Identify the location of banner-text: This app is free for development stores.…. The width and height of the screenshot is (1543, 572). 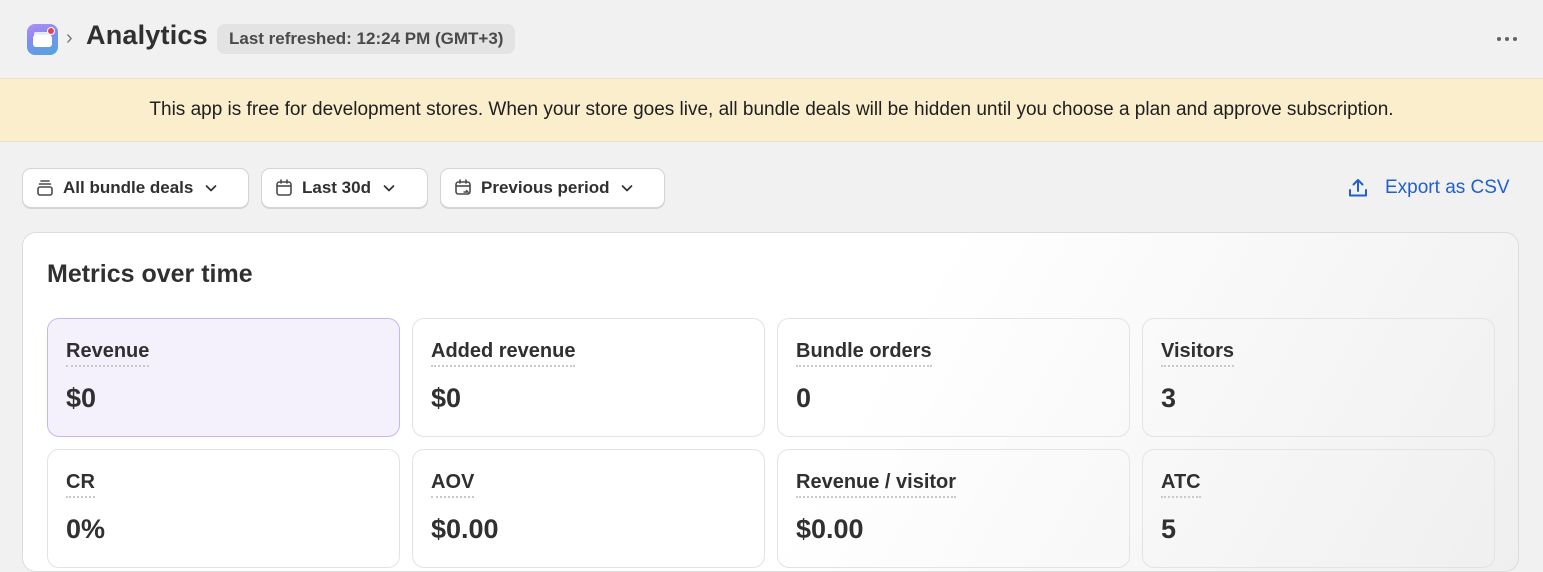
(771, 109).